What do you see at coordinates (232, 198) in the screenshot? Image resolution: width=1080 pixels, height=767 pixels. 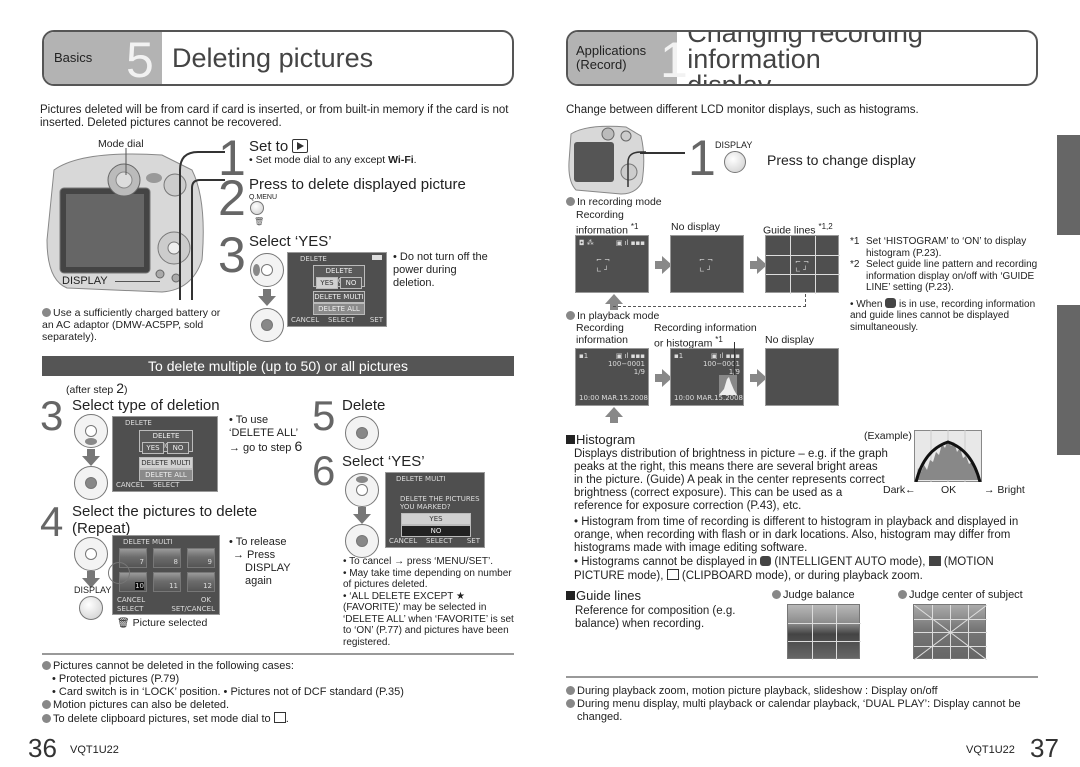 I see `step-2-number: 2` at bounding box center [232, 198].